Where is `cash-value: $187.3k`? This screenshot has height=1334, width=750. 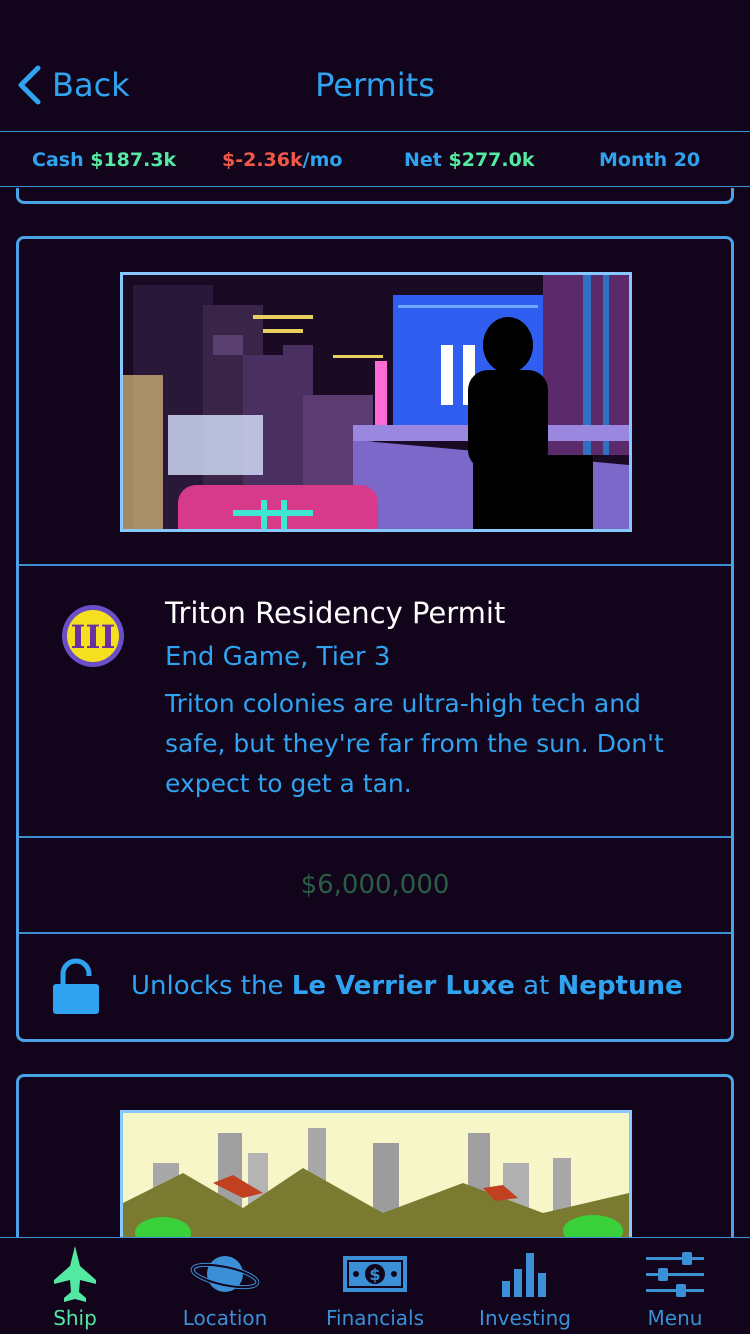 cash-value: $187.3k is located at coordinates (133, 160).